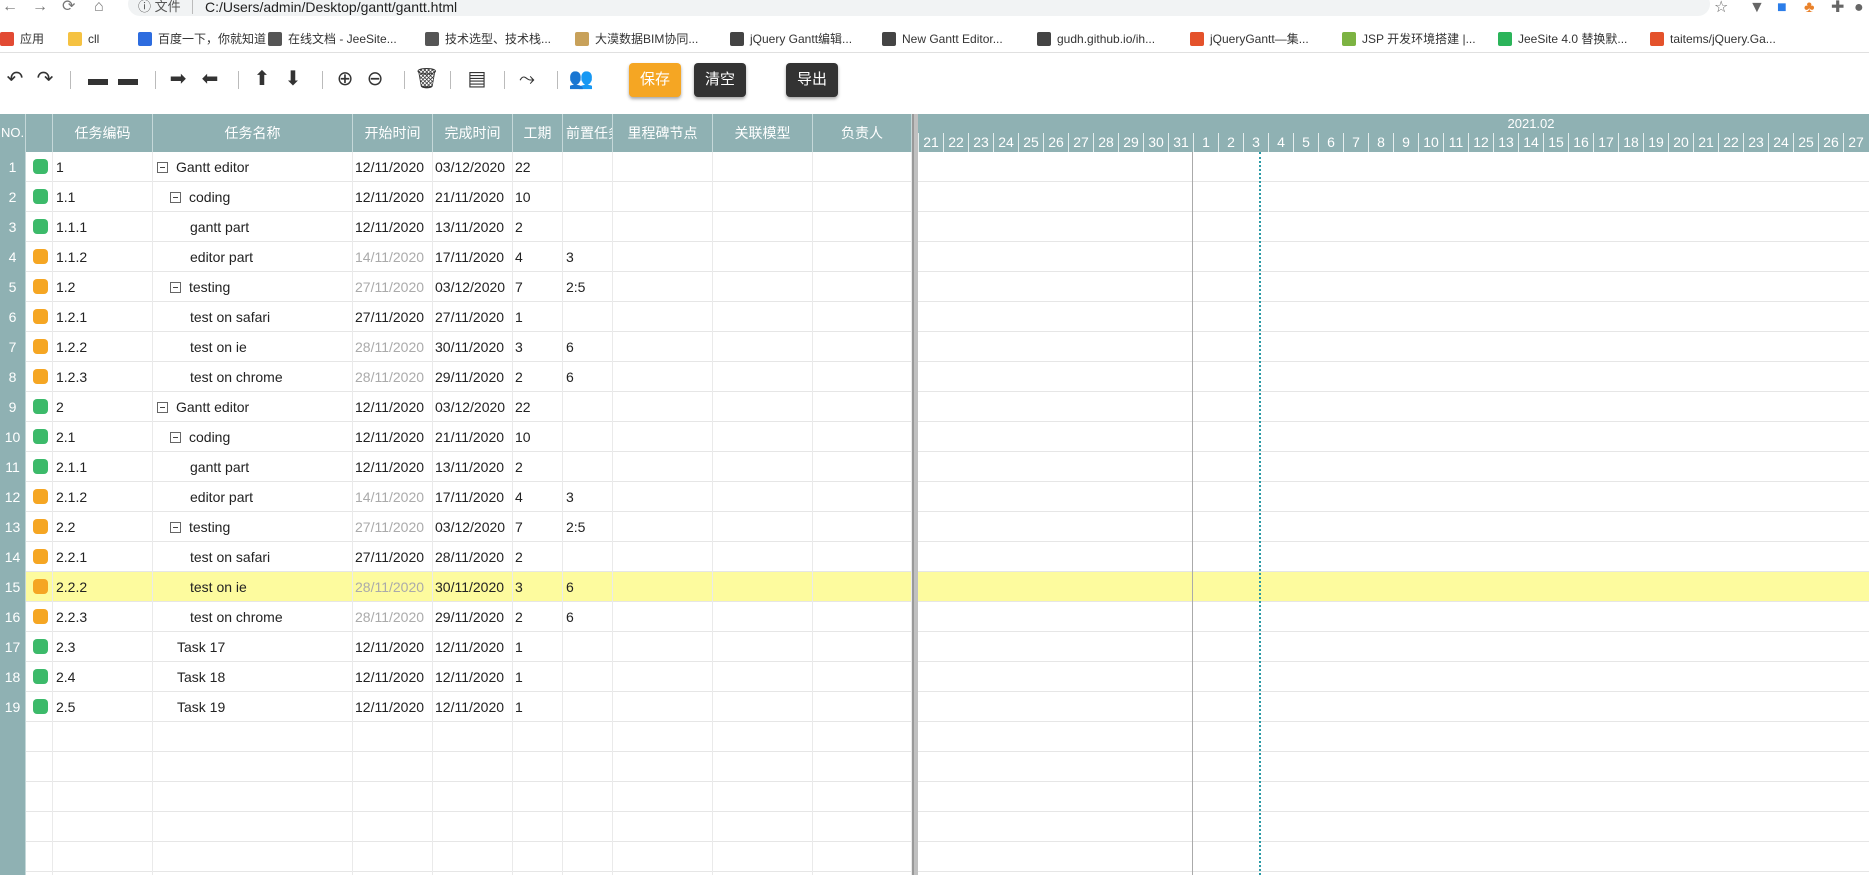 The width and height of the screenshot is (1869, 875). I want to click on task-code: 1.1.1, so click(103, 227).